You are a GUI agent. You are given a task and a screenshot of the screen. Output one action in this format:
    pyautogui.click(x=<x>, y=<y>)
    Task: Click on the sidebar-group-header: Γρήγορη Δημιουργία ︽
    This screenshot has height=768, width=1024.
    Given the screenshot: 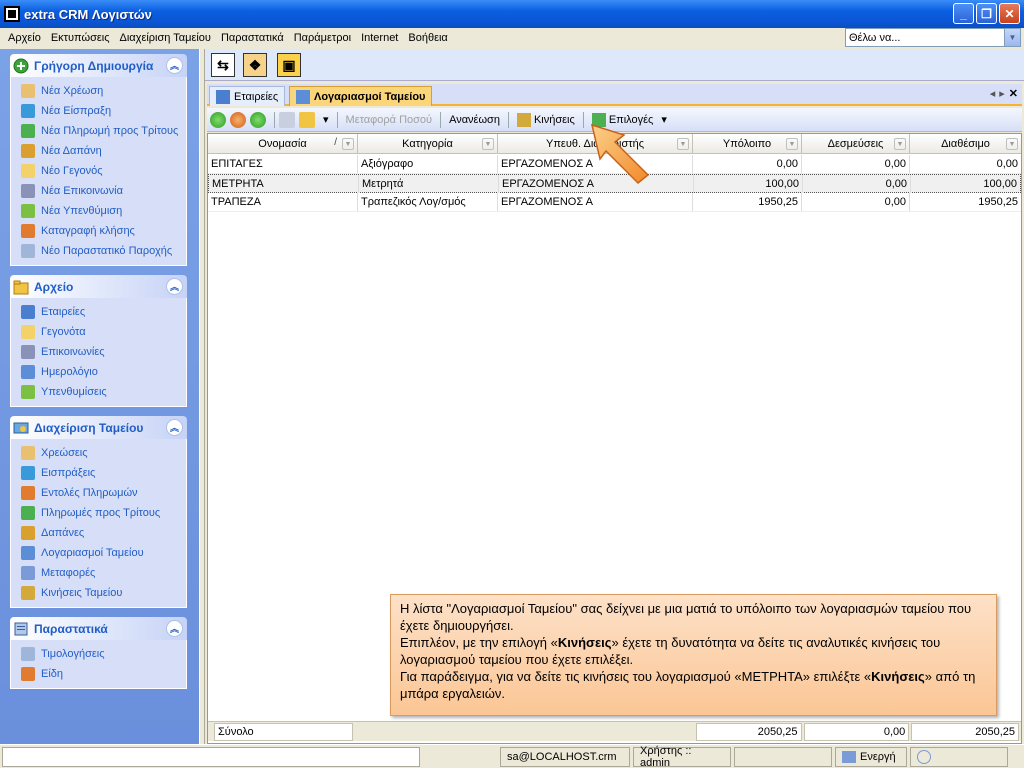 What is the action you would take?
    pyautogui.click(x=98, y=65)
    